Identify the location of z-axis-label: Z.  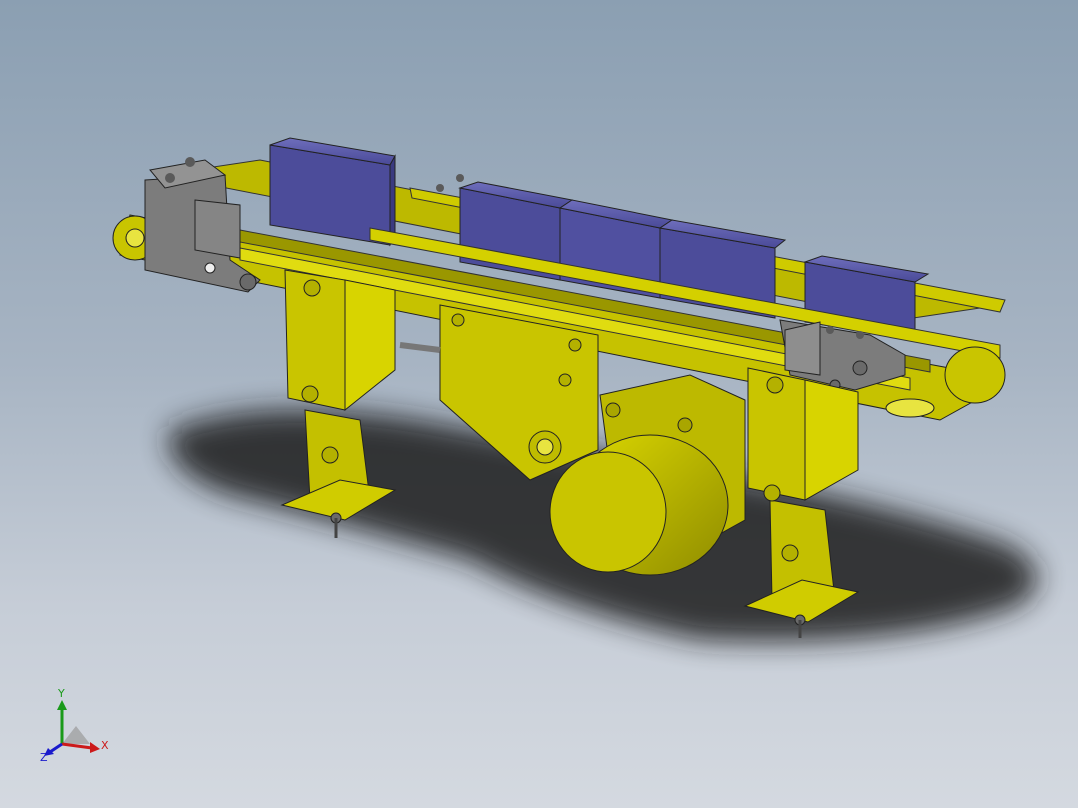
(44, 757).